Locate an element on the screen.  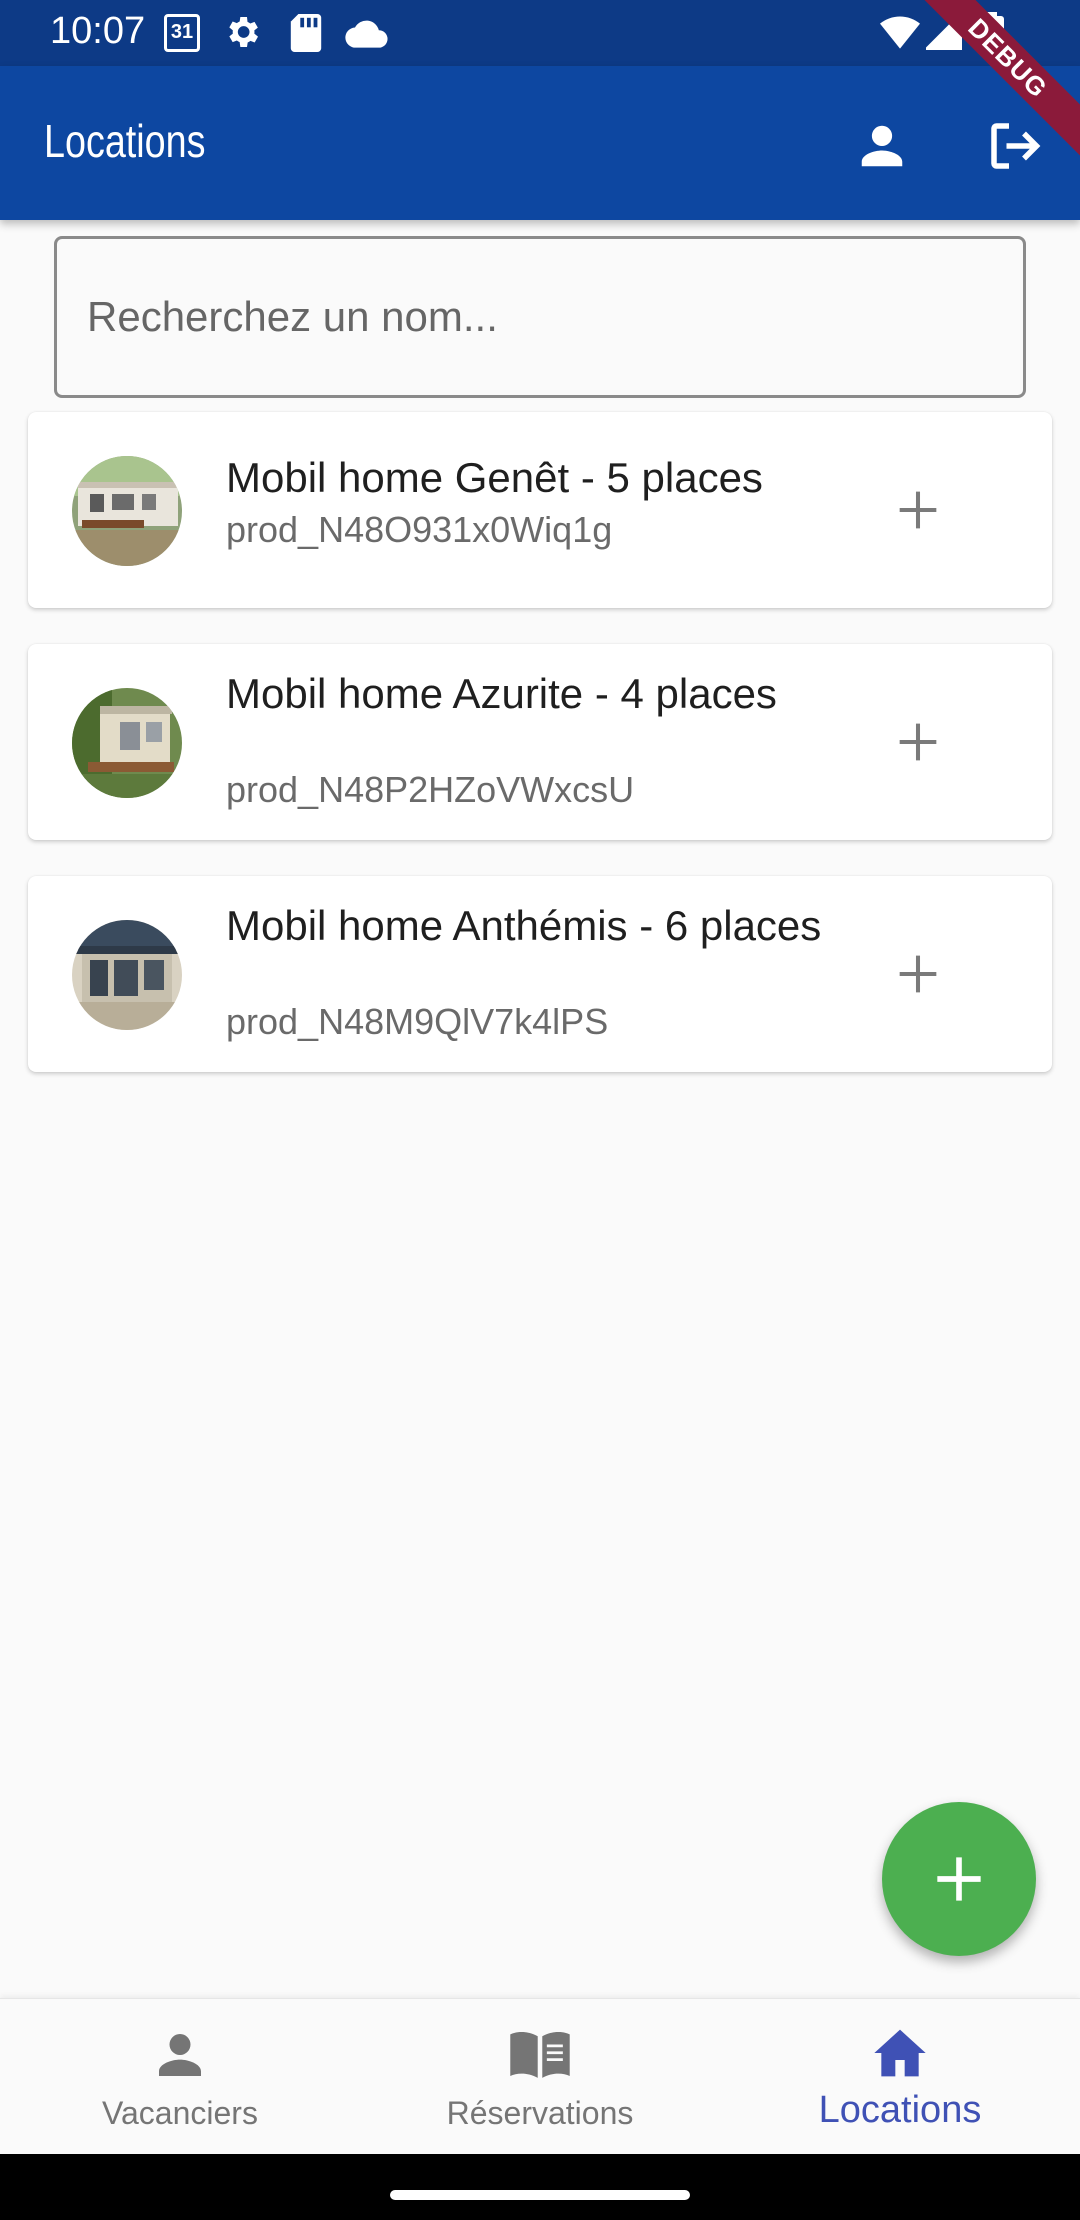
system-gesture-bar is located at coordinates (540, 2187).